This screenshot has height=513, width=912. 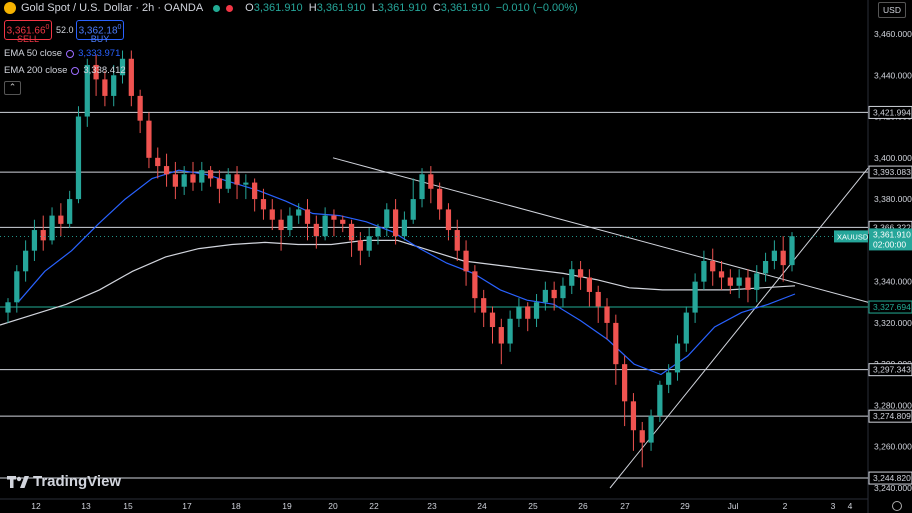 I want to click on sell-label: SELL, so click(x=28, y=39).